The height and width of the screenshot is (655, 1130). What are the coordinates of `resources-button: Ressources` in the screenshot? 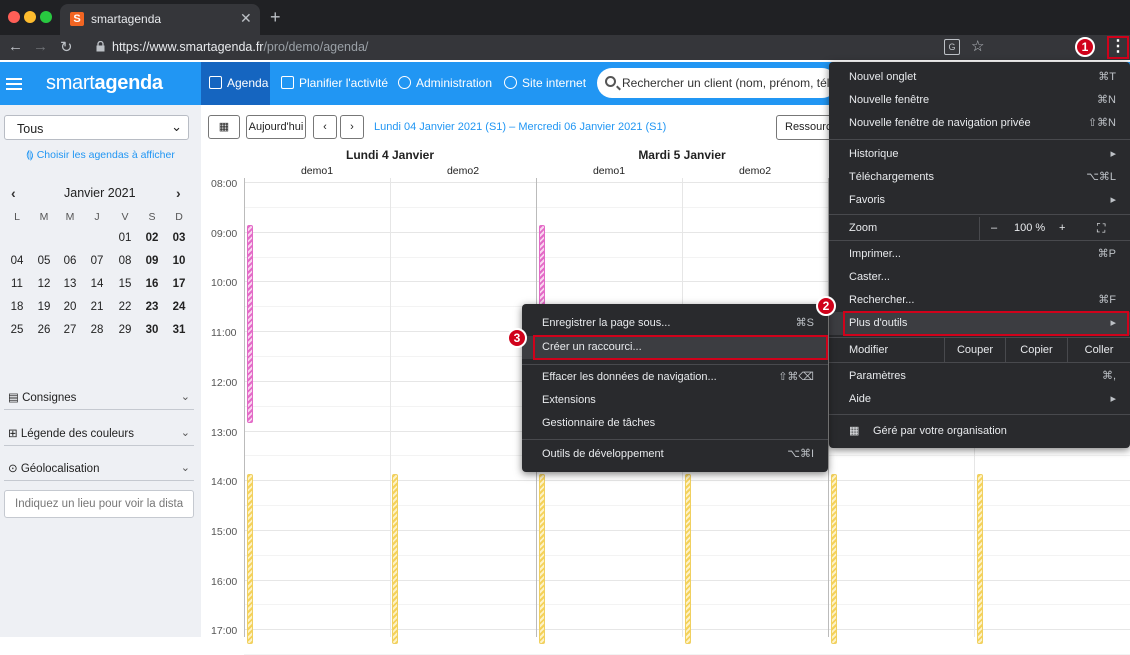 It's located at (806, 127).